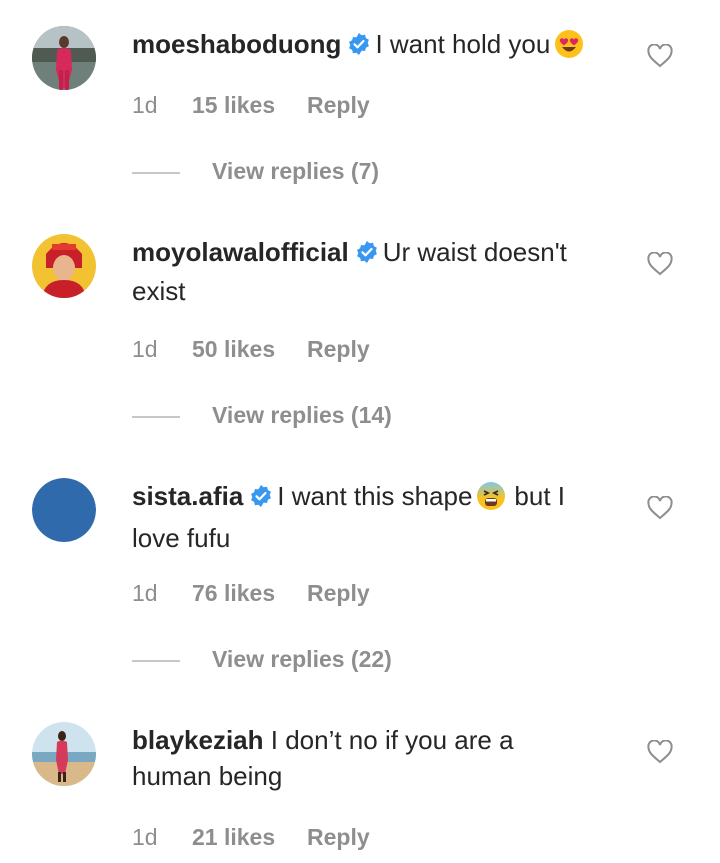  I want to click on username: moyolawalofficial, so click(240, 252).